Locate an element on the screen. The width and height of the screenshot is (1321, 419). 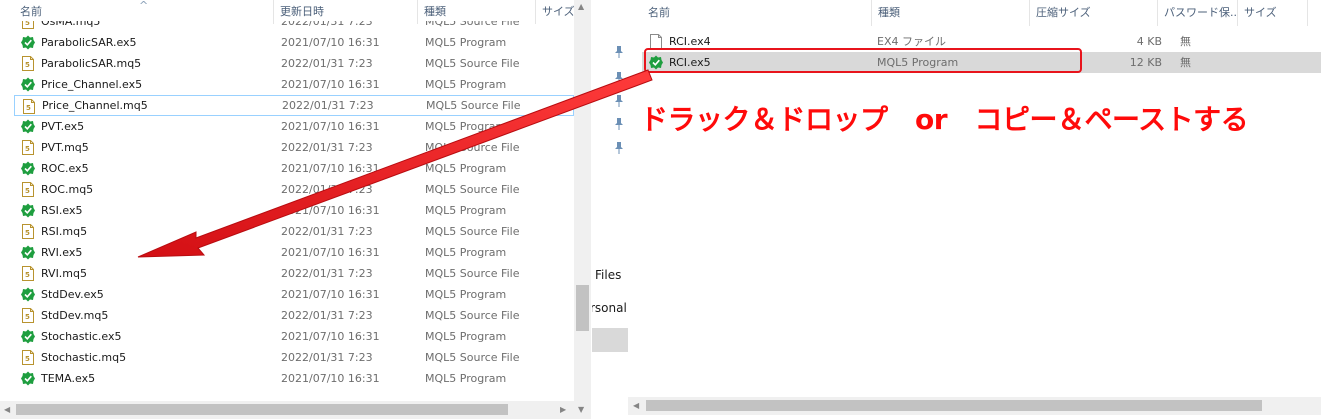
file-row: ROC.ex5 2021/07/10 16:31 MQL5 Program is located at coordinates (294, 168).